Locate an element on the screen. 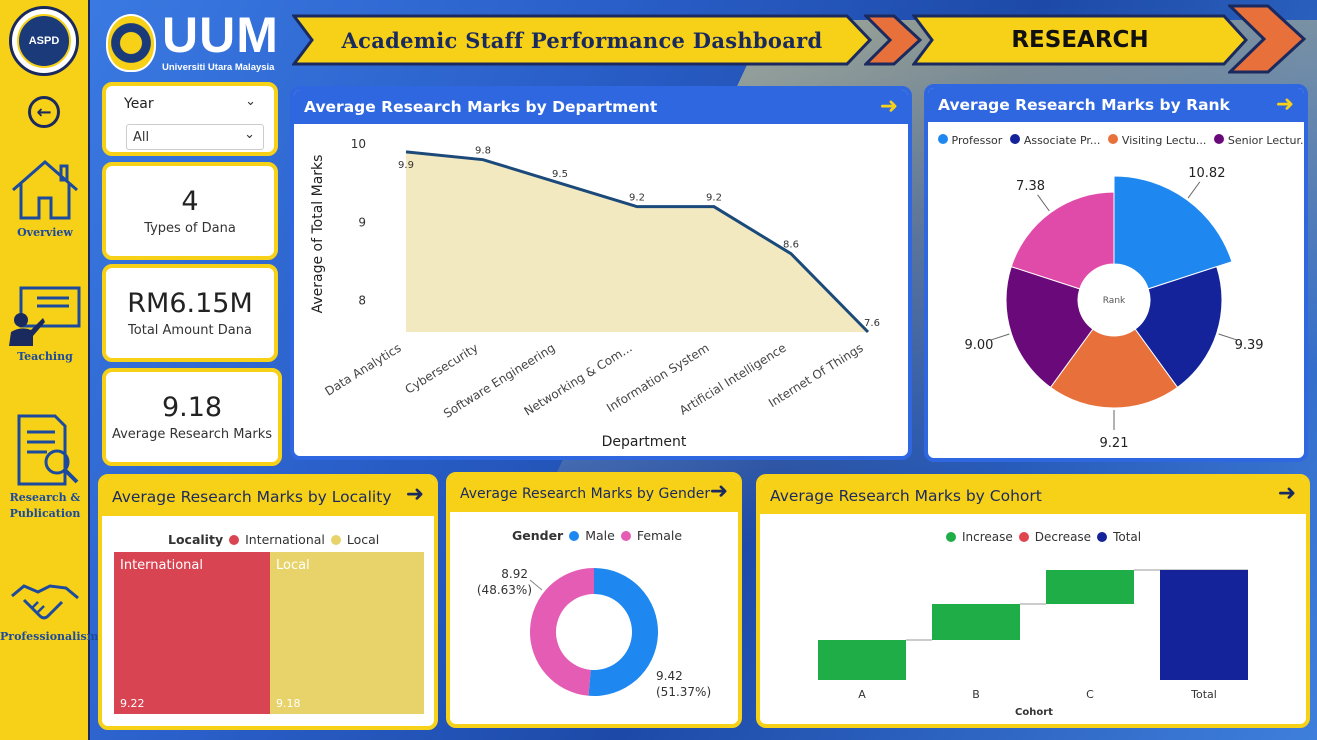  sidebar-item-professionalism: Professionalism is located at coordinates (49, 612).